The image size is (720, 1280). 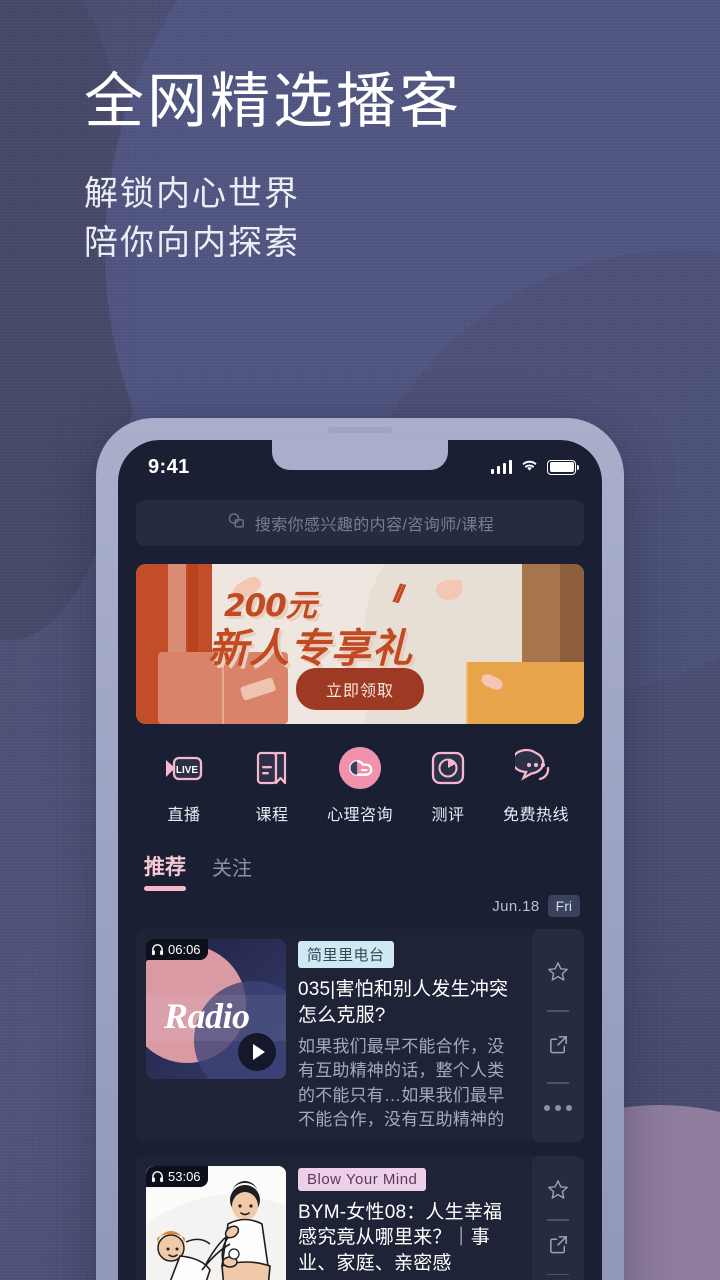 What do you see at coordinates (558, 1107) in the screenshot?
I see `more-dots-icon` at bounding box center [558, 1107].